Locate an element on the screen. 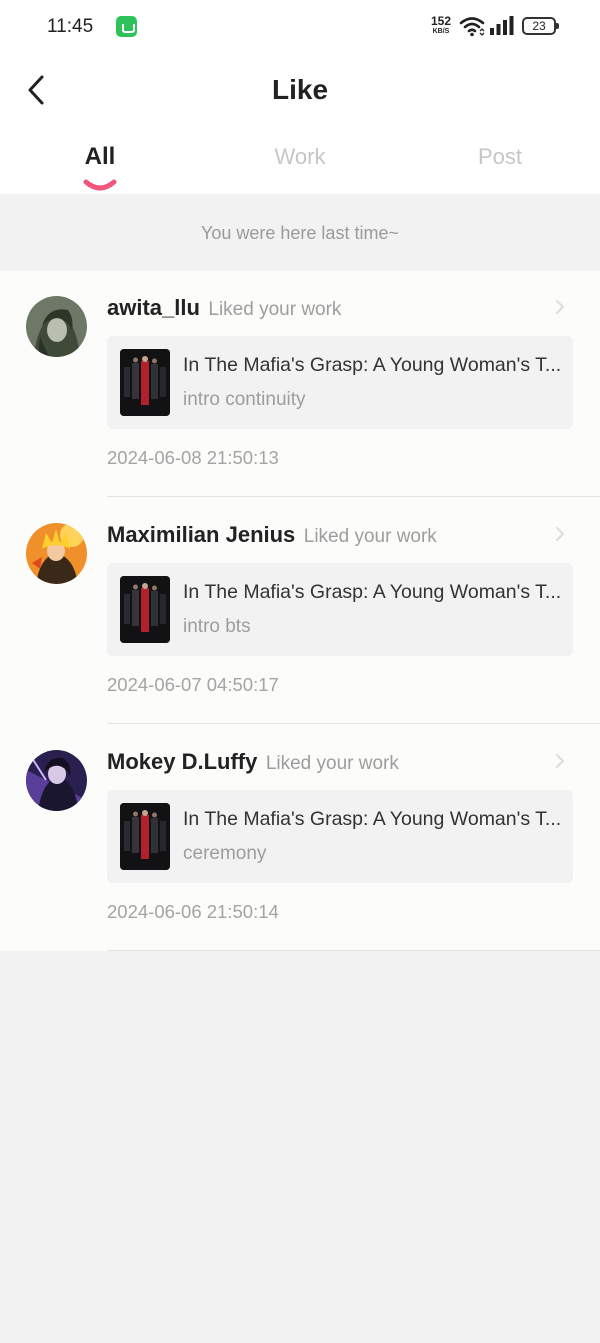 This screenshot has width=600, height=1343. item-header: Mokey D.Luffy Liked your work is located at coordinates (253, 762).